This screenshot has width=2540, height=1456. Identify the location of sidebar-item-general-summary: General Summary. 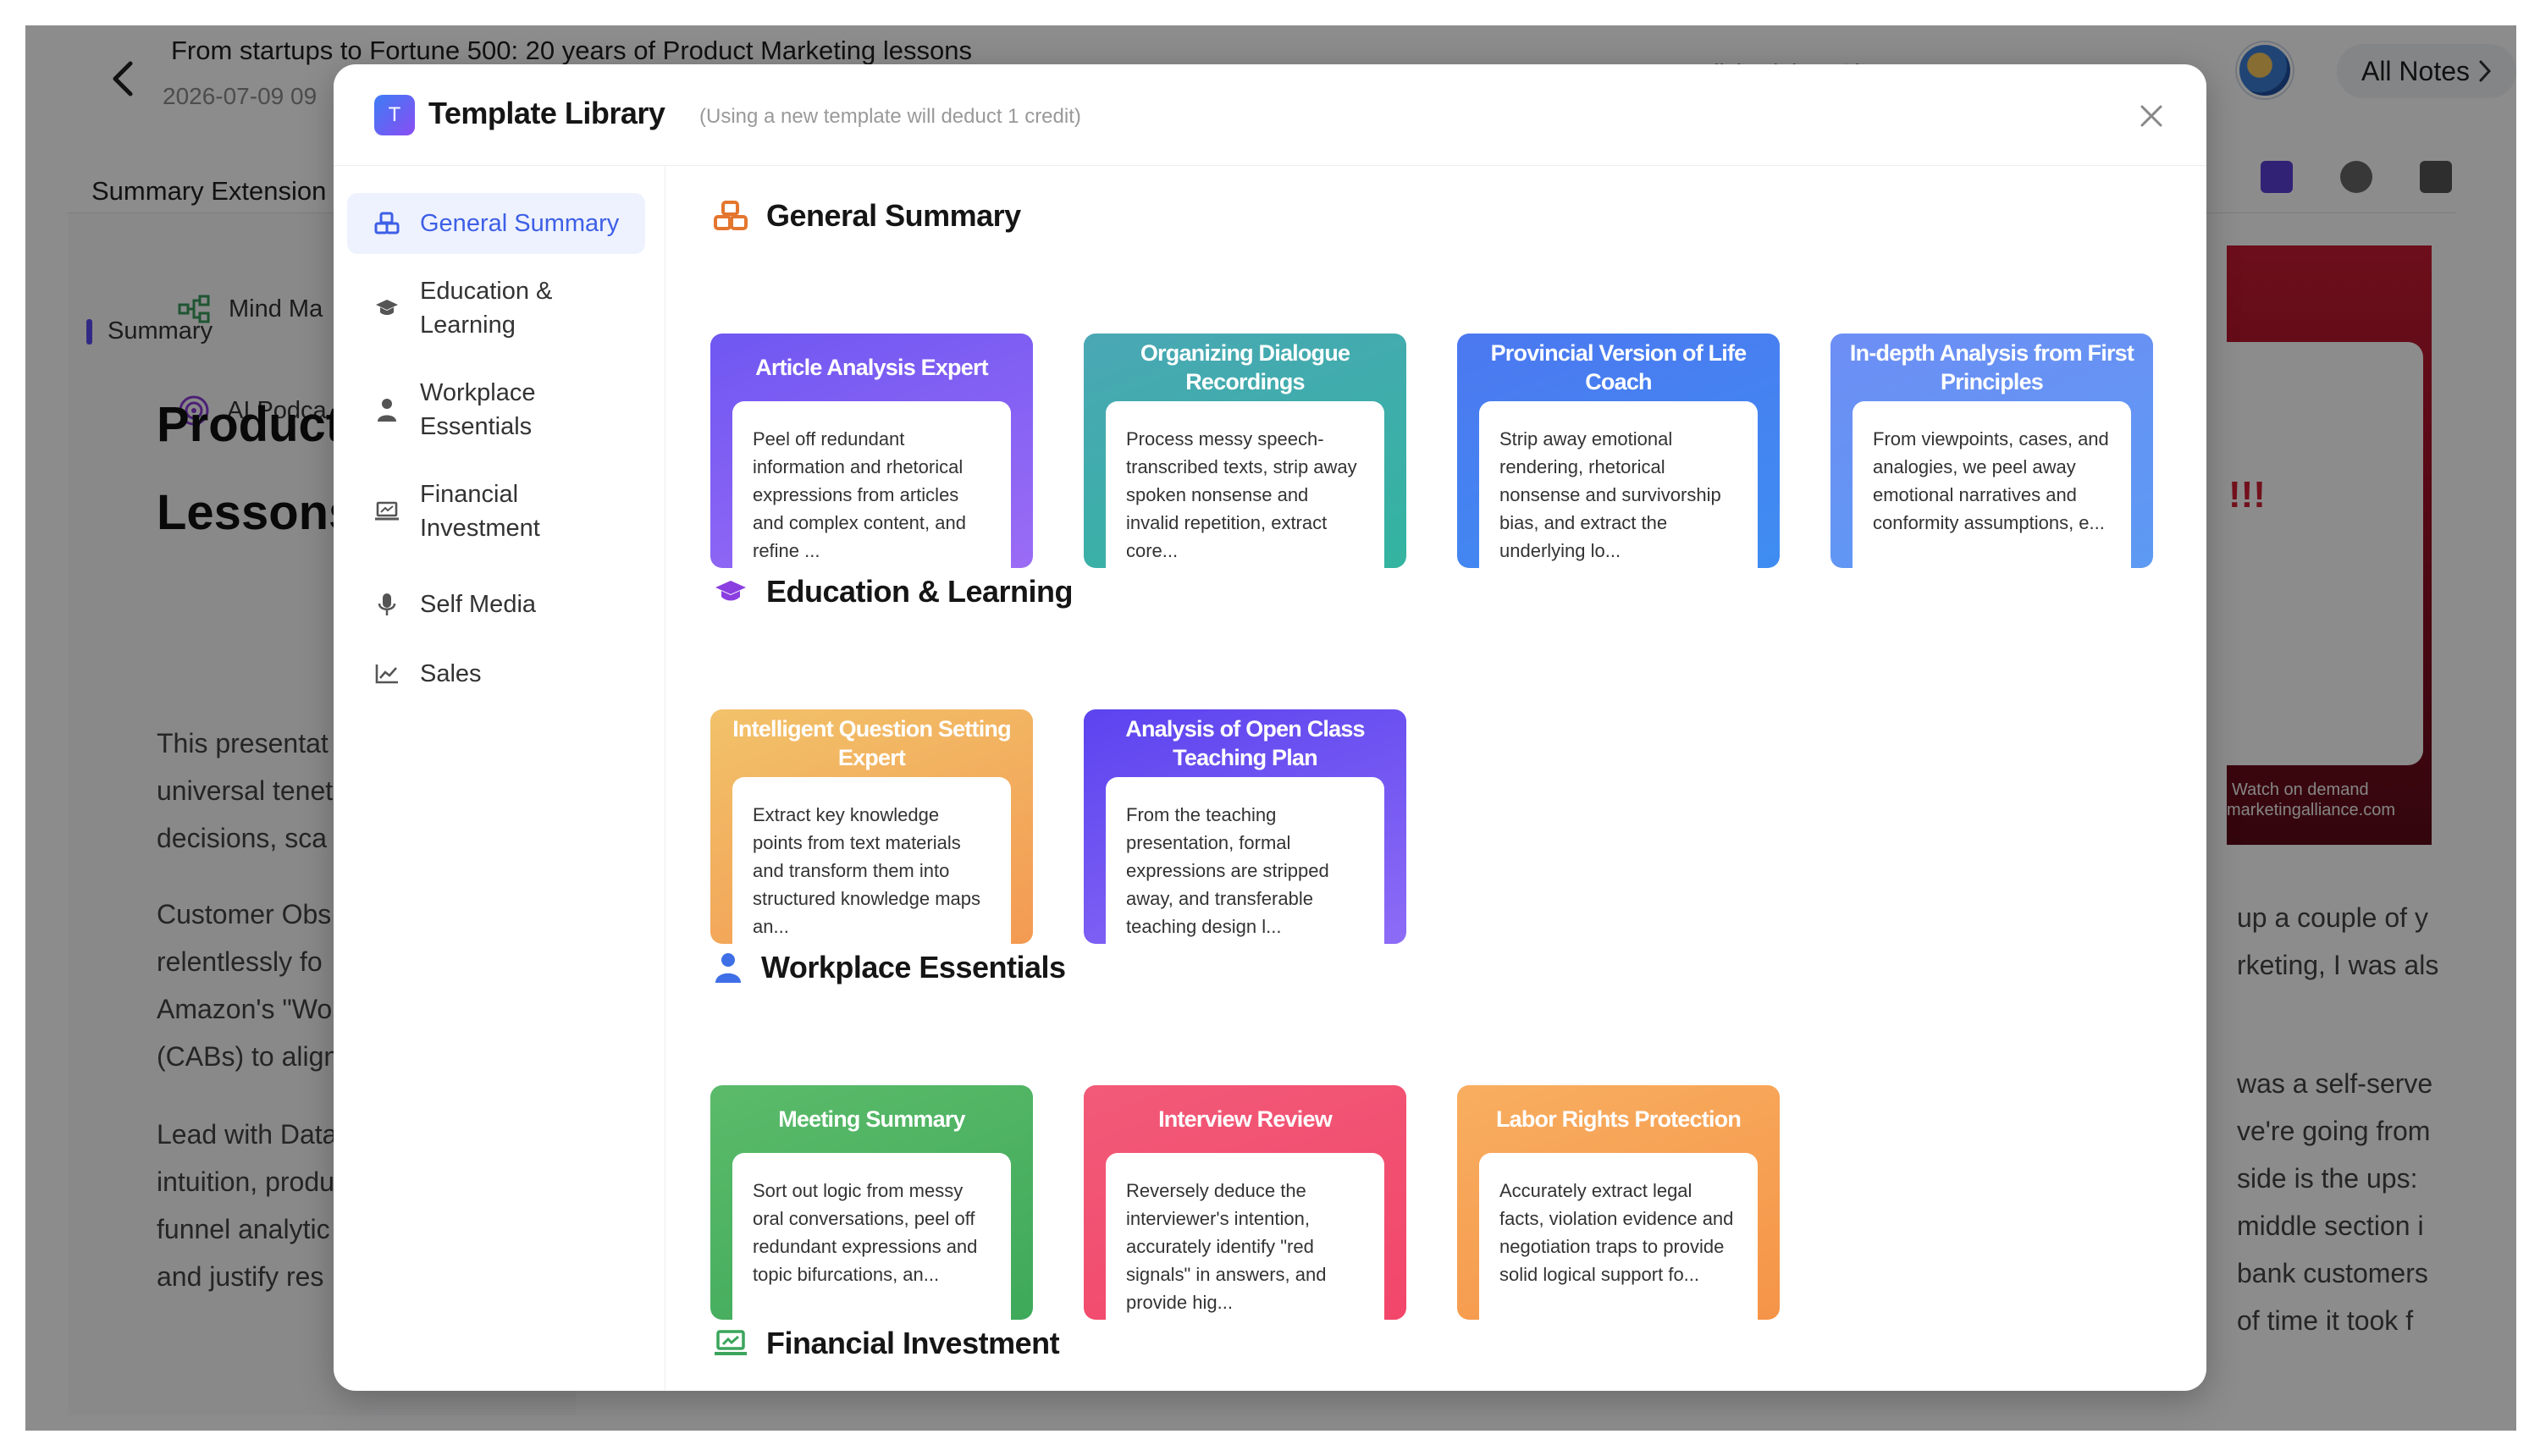
(496, 223).